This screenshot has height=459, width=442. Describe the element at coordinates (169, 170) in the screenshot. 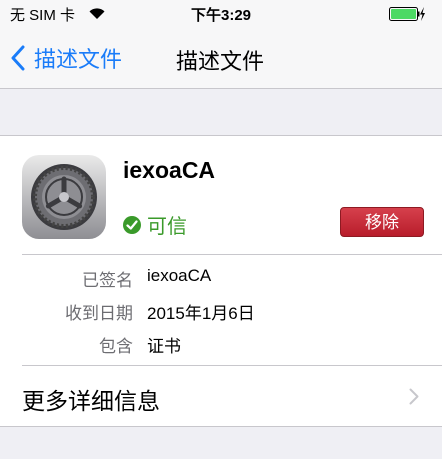

I see `profile-name: iexoaCA` at that location.